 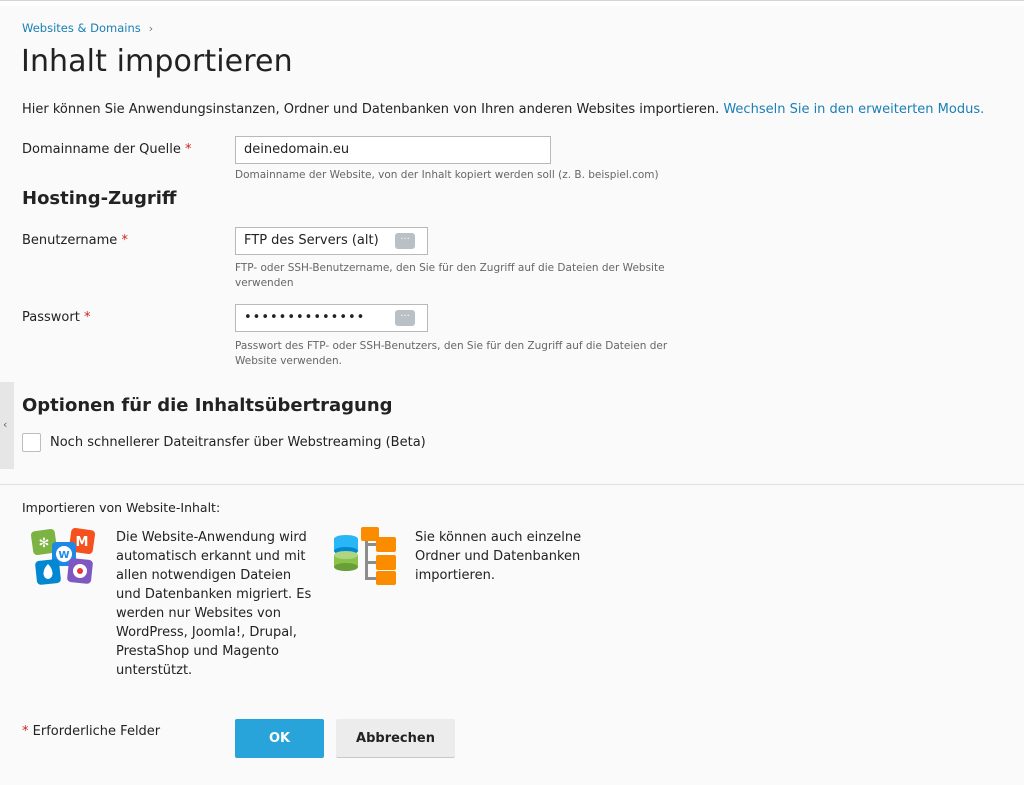 I want to click on password-label: Passwort *, so click(x=56, y=317).